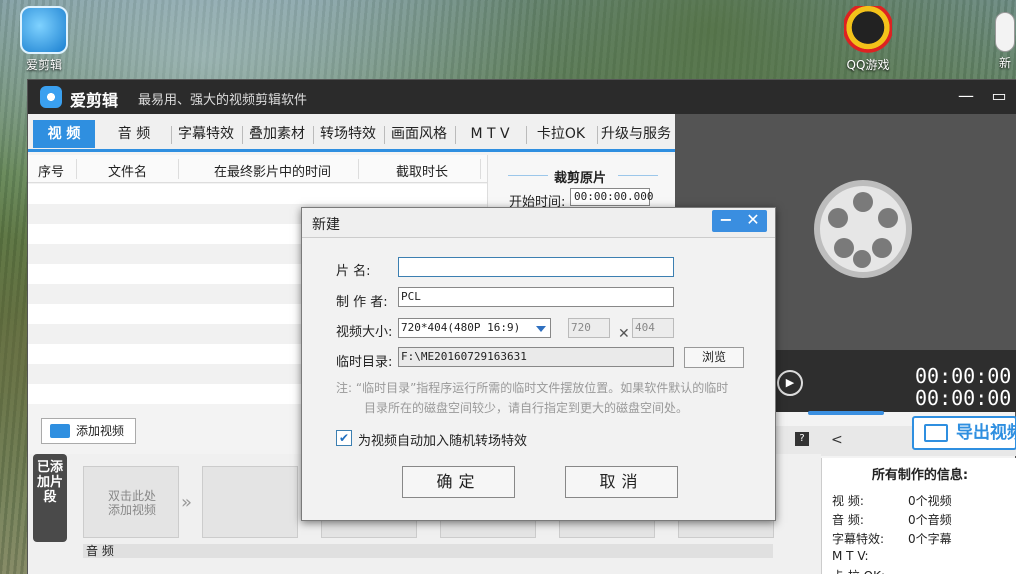 The width and height of the screenshot is (1016, 574). What do you see at coordinates (714, 357) in the screenshot?
I see `browse-button: 浏览` at bounding box center [714, 357].